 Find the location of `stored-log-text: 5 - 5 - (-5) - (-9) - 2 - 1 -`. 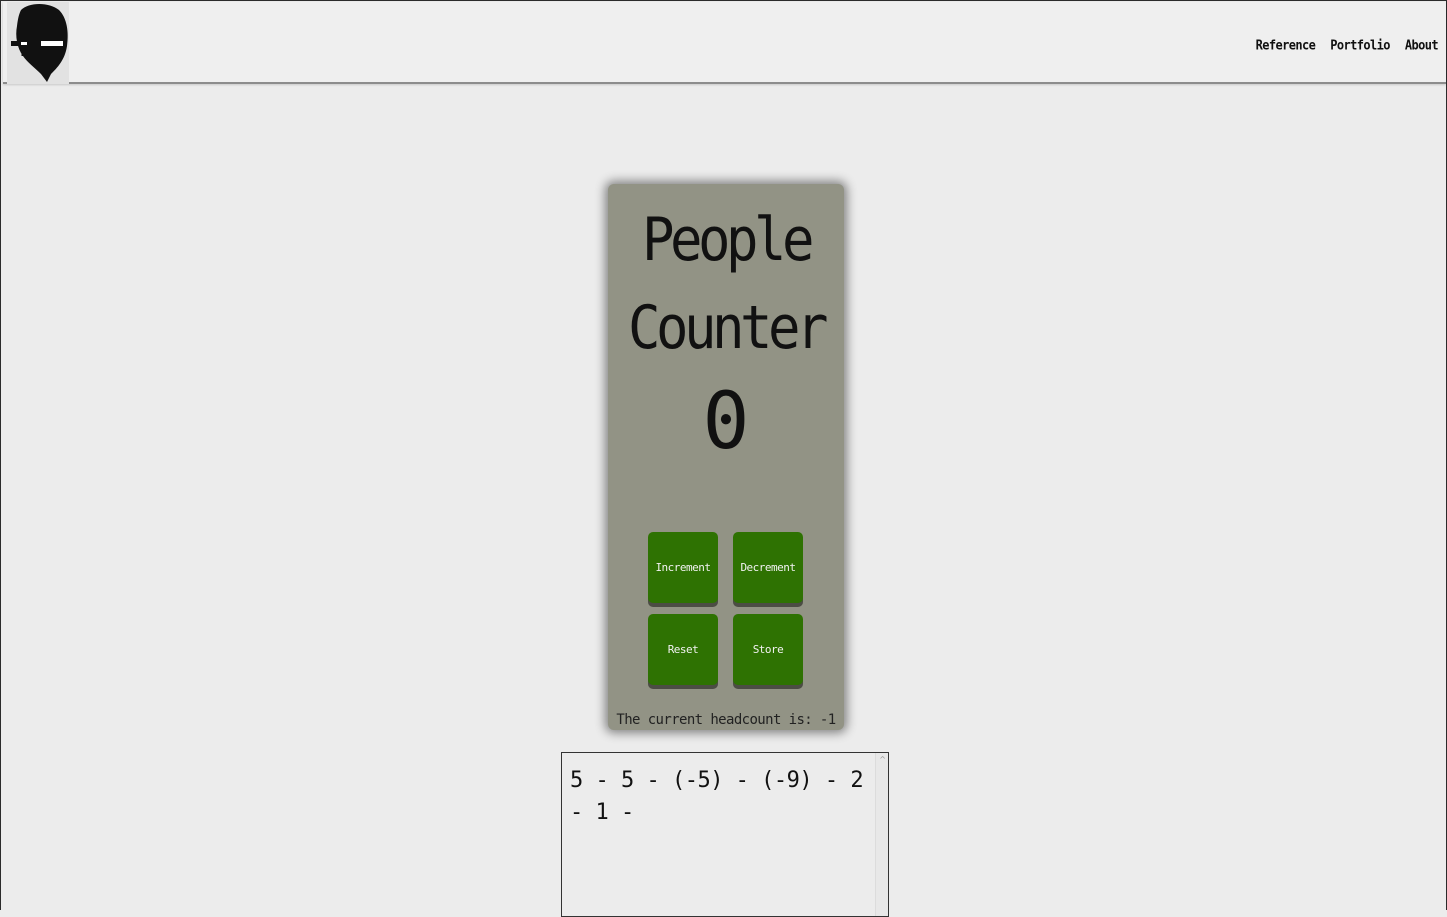

stored-log-text: 5 - 5 - (-5) - (-9) - 2 - 1 - is located at coordinates (723, 796).